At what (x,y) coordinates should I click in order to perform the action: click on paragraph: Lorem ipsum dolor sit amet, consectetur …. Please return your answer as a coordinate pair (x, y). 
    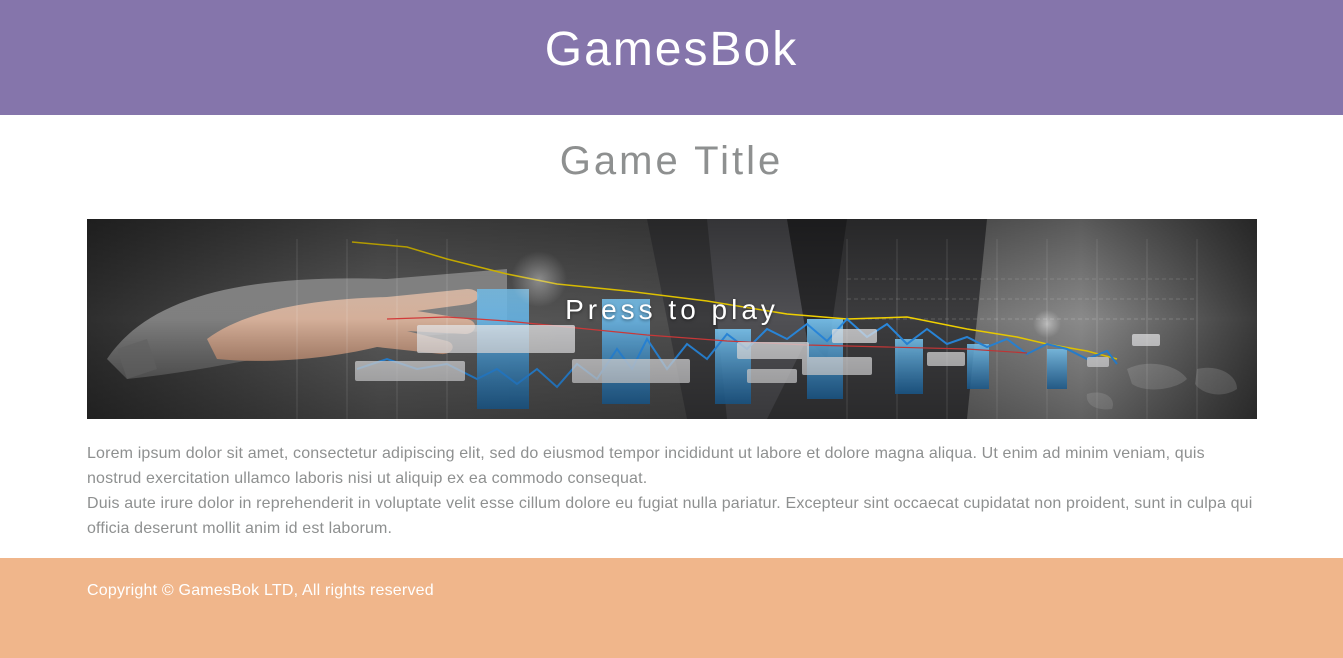
    Looking at the image, I should click on (646, 466).